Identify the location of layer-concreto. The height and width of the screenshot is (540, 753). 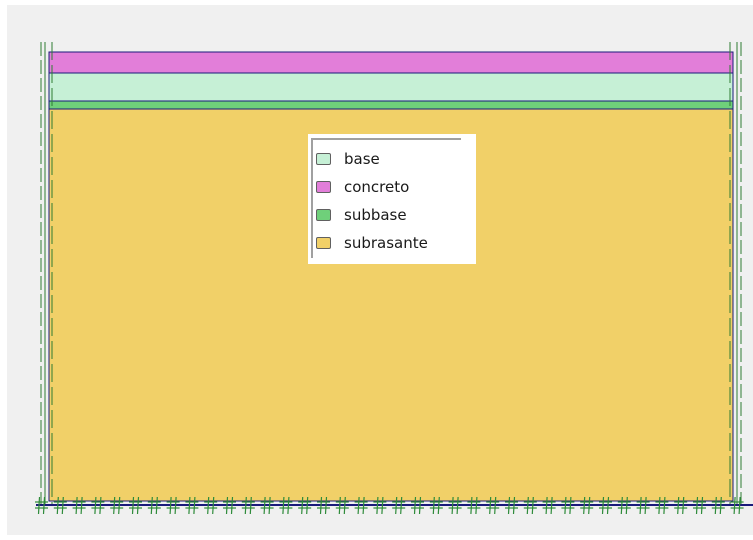
(391, 62).